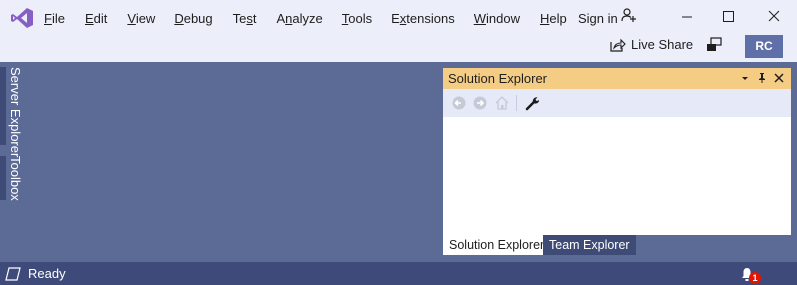 This screenshot has width=797, height=285. Describe the element at coordinates (774, 16) in the screenshot. I see `close-window-button` at that location.